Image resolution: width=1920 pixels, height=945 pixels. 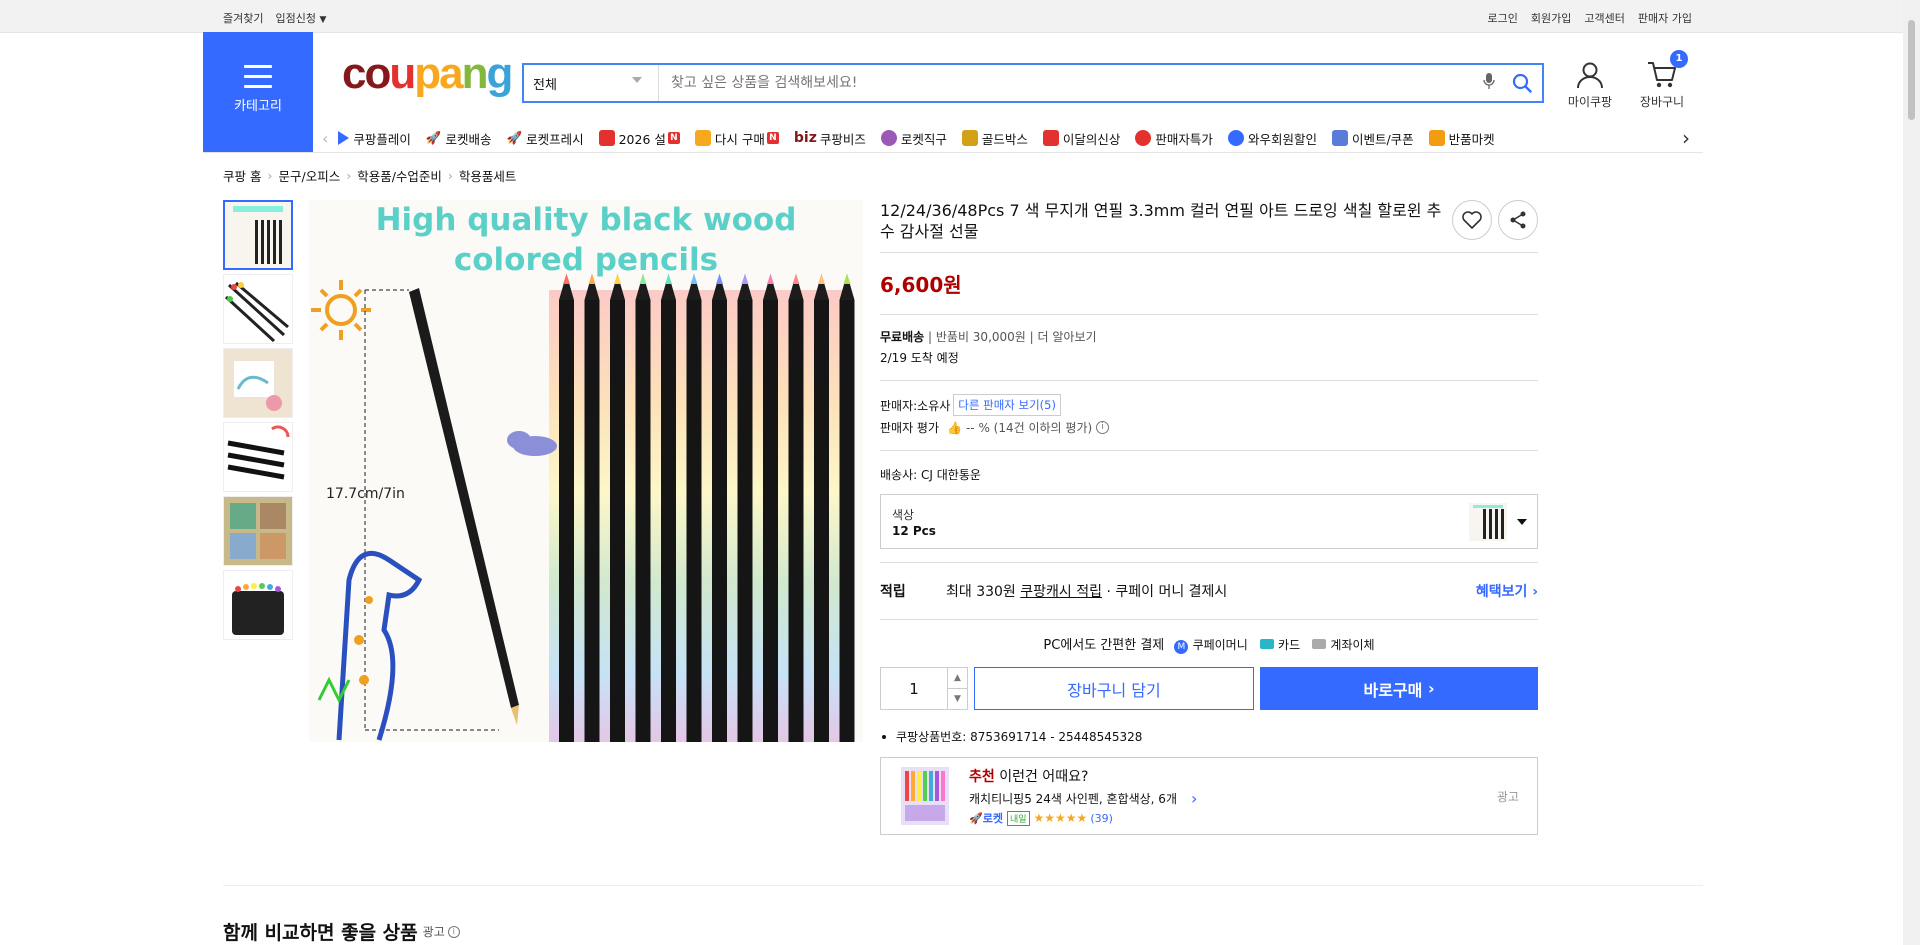 What do you see at coordinates (1665, 18) in the screenshot?
I see `seller-signup-link: 판매자 가입` at bounding box center [1665, 18].